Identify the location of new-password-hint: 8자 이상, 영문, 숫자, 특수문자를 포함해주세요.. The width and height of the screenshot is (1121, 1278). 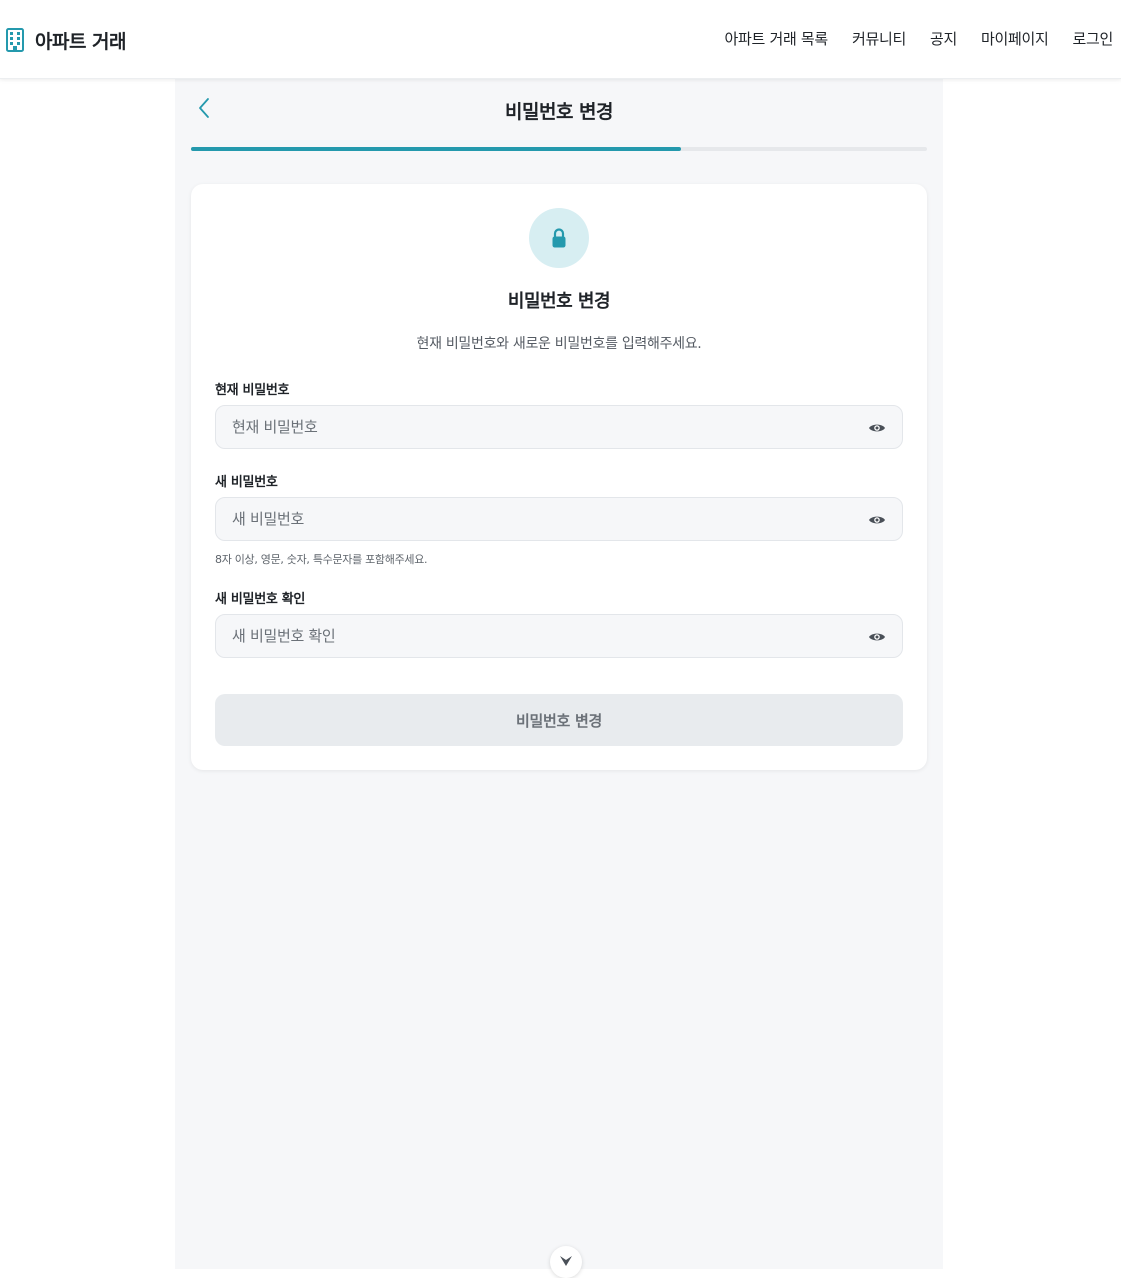
(321, 559).